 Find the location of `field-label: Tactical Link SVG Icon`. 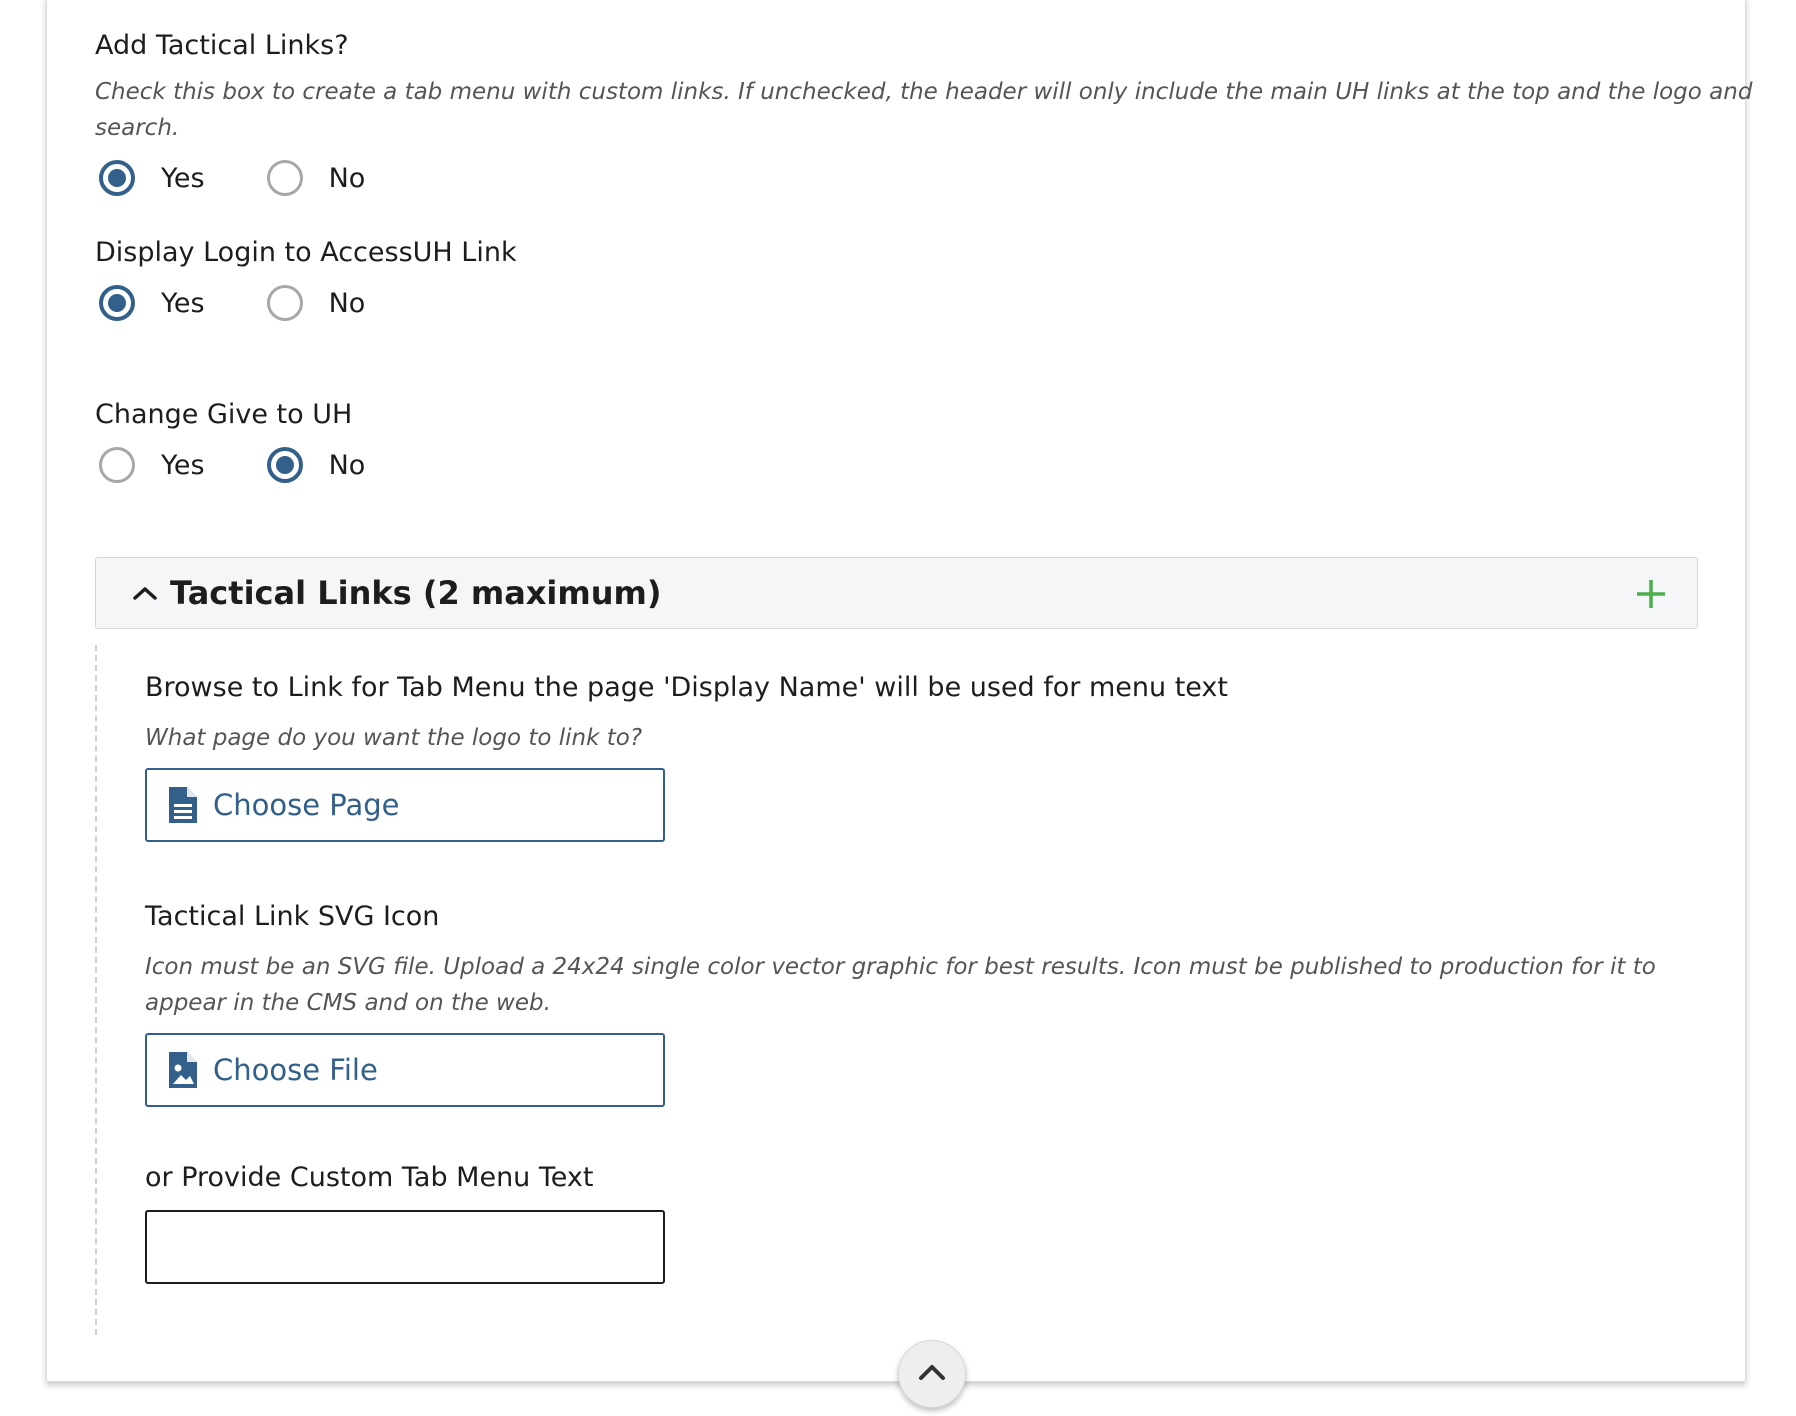

field-label: Tactical Link SVG Icon is located at coordinates (292, 916).